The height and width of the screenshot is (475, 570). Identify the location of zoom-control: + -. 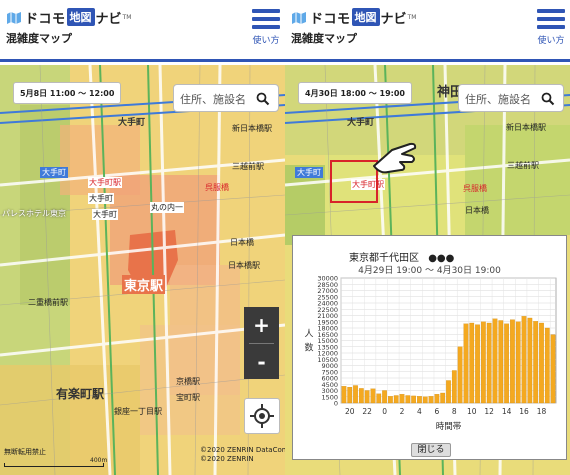
(261, 343).